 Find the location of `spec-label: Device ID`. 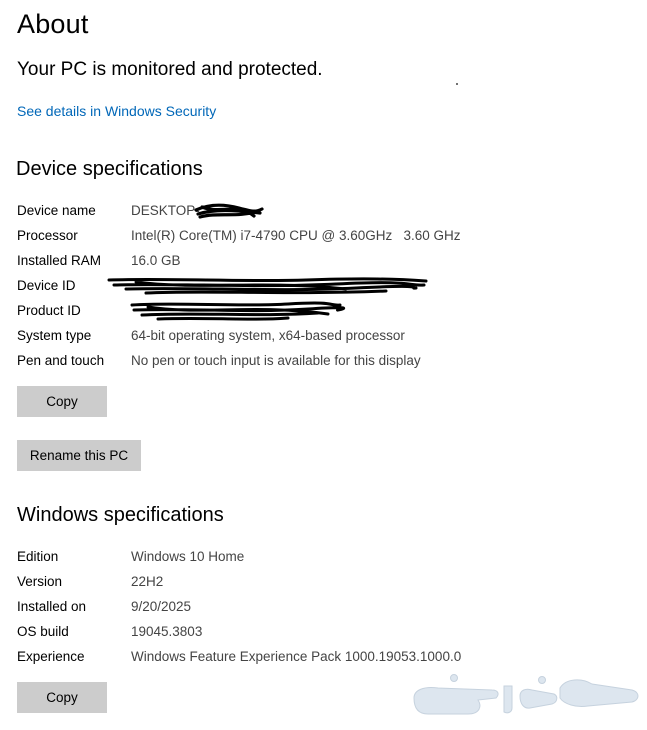

spec-label: Device ID is located at coordinates (46, 285).